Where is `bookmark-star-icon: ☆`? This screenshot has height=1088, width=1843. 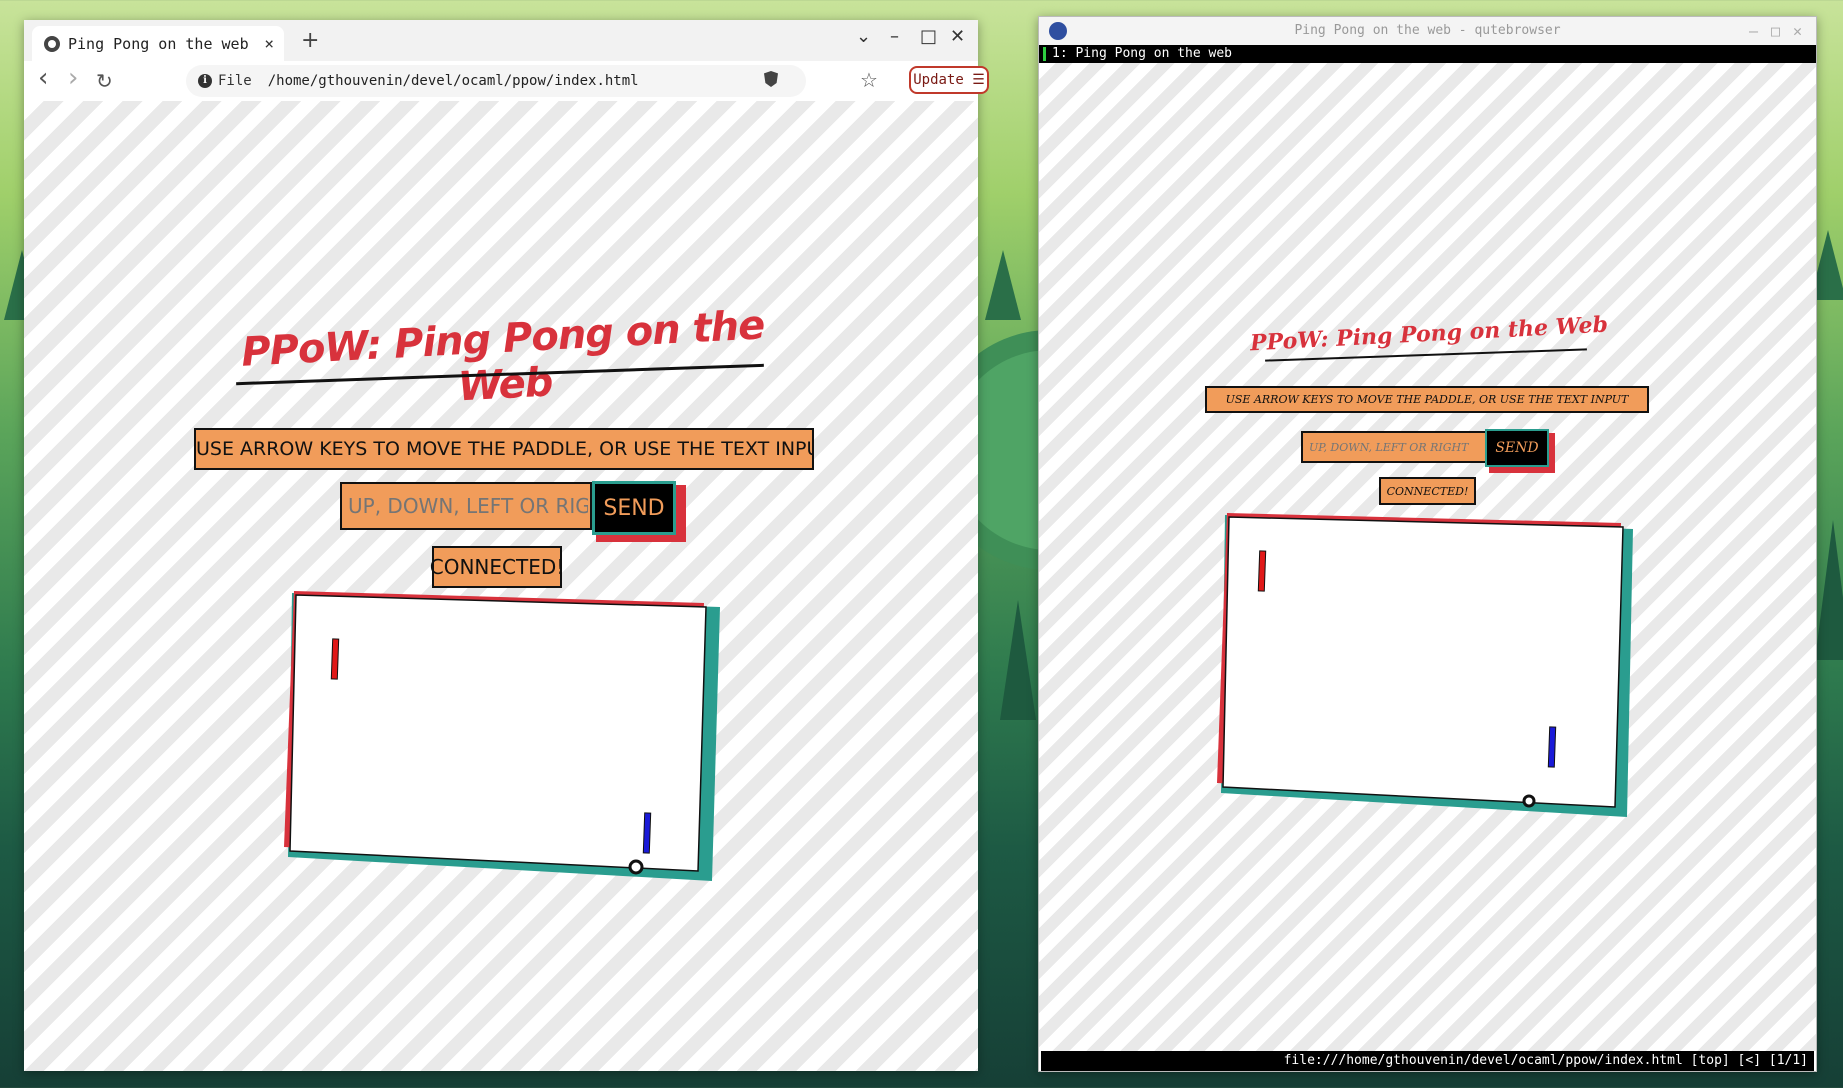
bookmark-star-icon: ☆ is located at coordinates (869, 80).